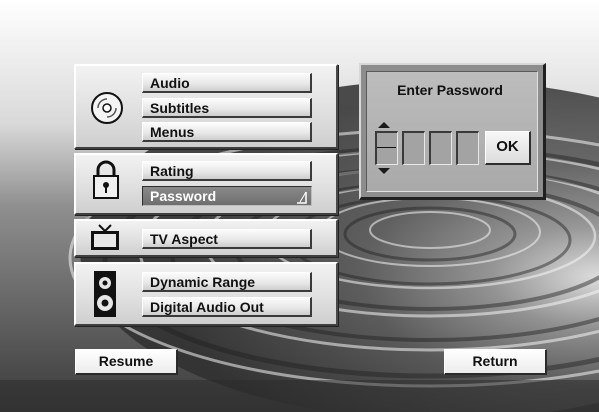  I want to click on resume-button: Resume, so click(126, 362).